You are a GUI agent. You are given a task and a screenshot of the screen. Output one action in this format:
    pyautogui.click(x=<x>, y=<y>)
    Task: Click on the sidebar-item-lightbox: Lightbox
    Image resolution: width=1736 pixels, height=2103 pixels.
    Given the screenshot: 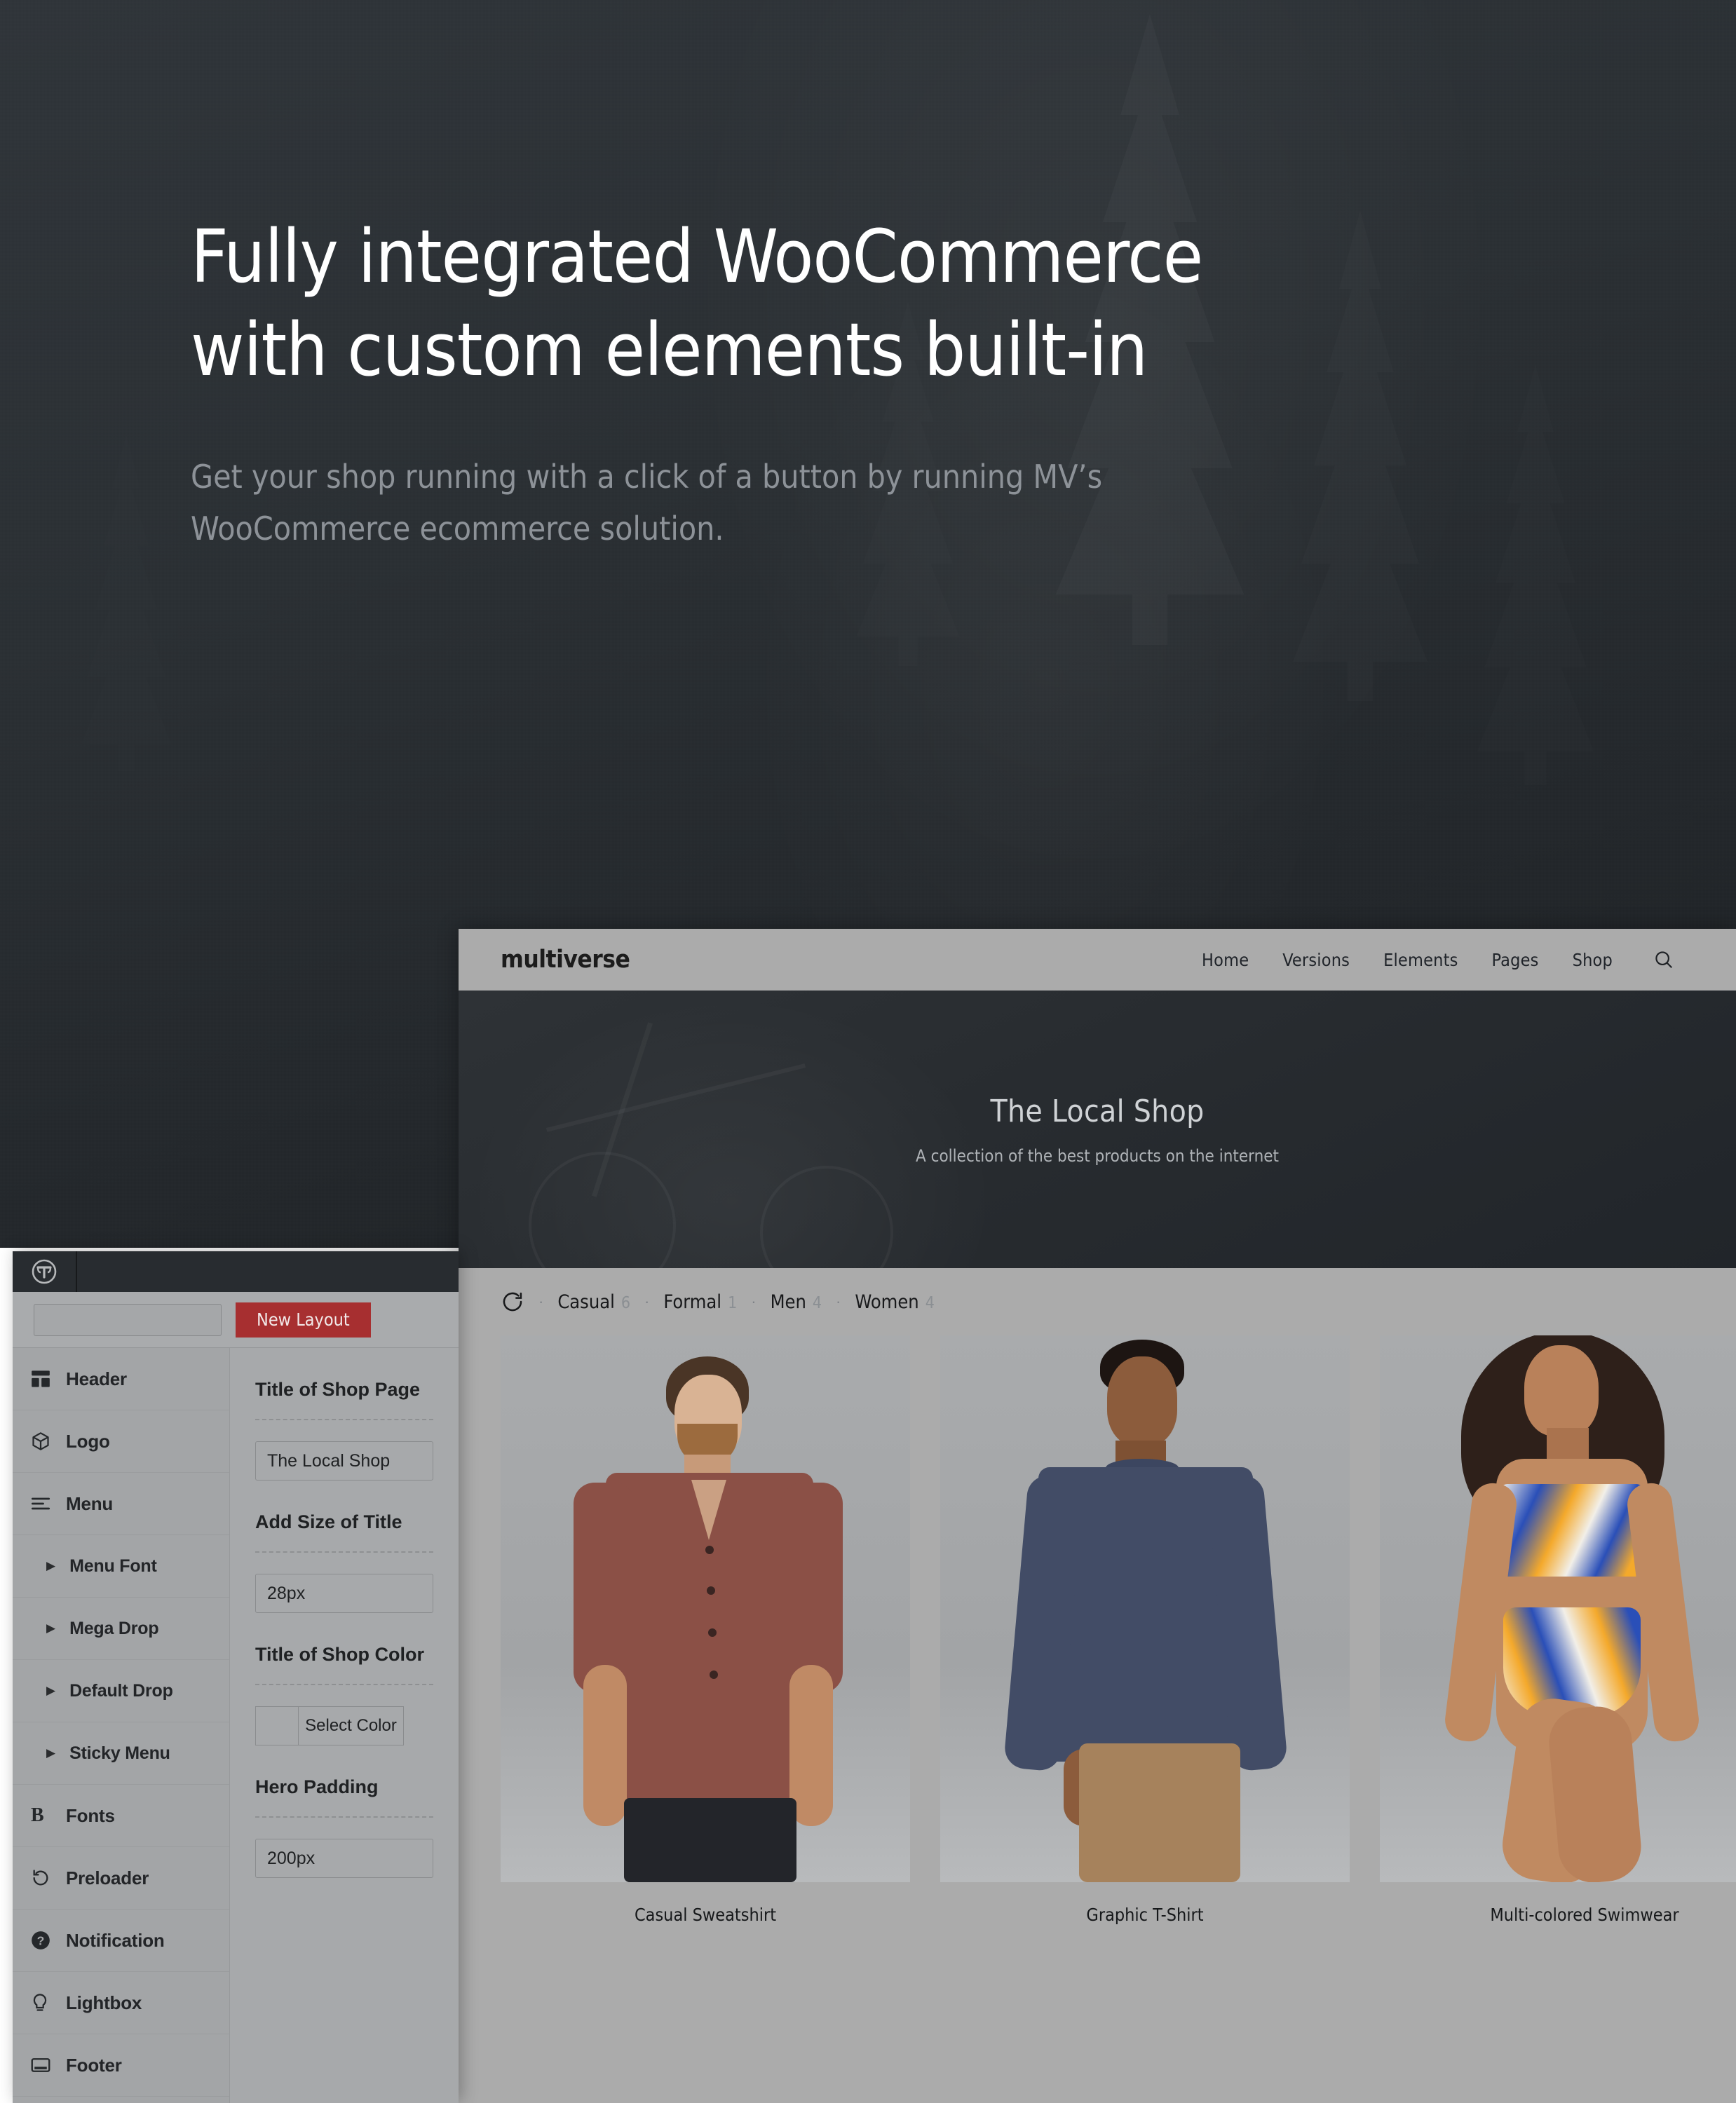 What is the action you would take?
    pyautogui.click(x=121, y=2003)
    